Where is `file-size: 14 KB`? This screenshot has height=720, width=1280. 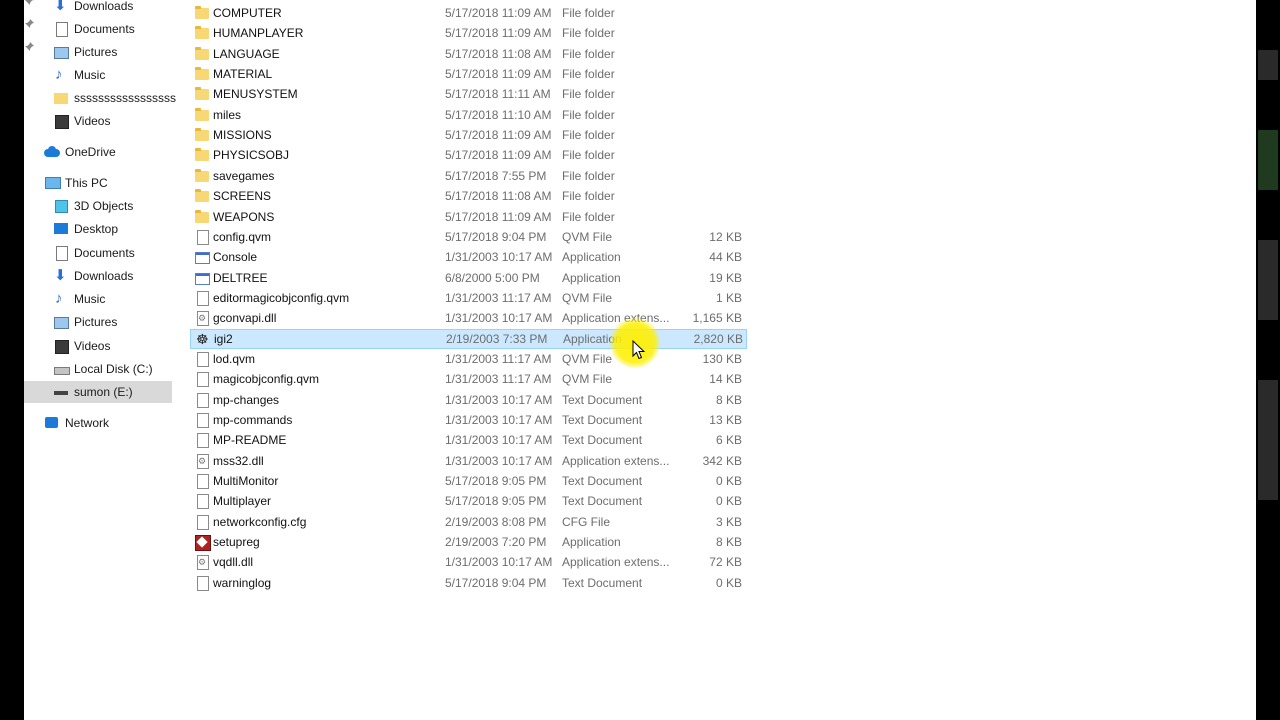 file-size: 14 KB is located at coordinates (725, 379).